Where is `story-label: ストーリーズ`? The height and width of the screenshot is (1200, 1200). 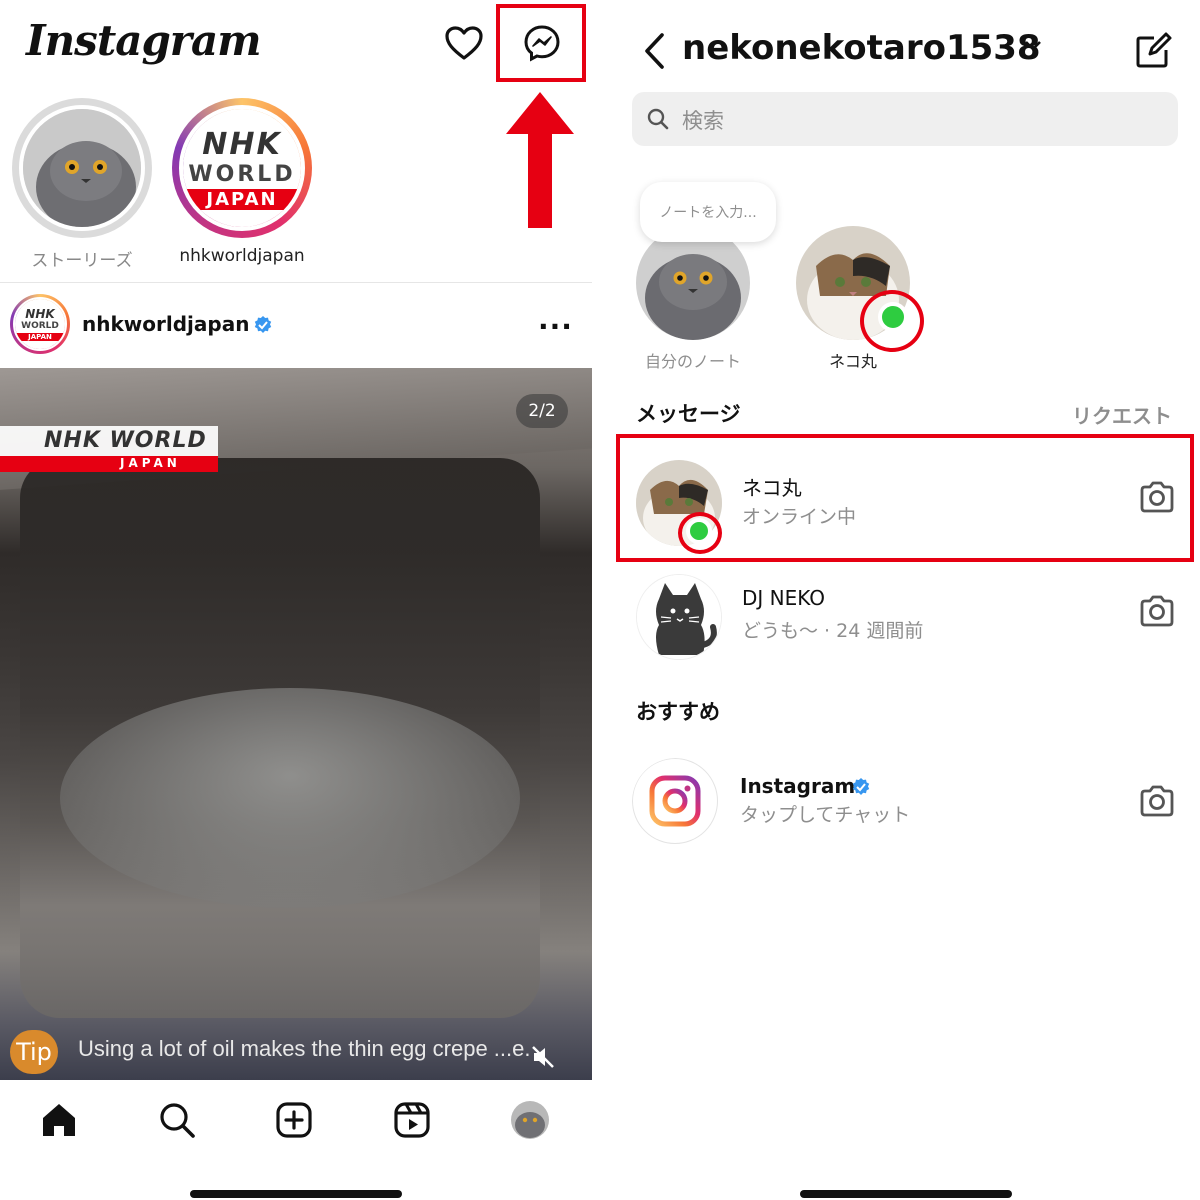 story-label: ストーリーズ is located at coordinates (82, 261).